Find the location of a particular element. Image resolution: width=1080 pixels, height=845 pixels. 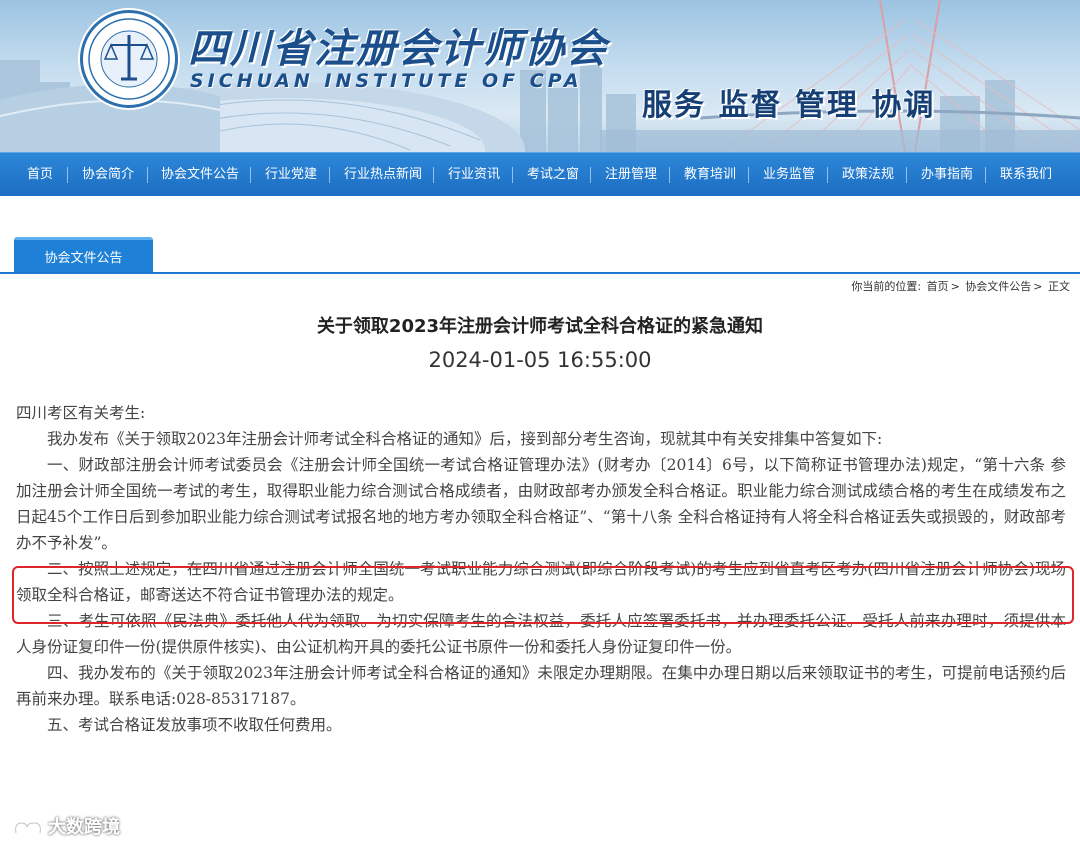

section-tab-announcements: 协会文件公告 is located at coordinates (83, 255).